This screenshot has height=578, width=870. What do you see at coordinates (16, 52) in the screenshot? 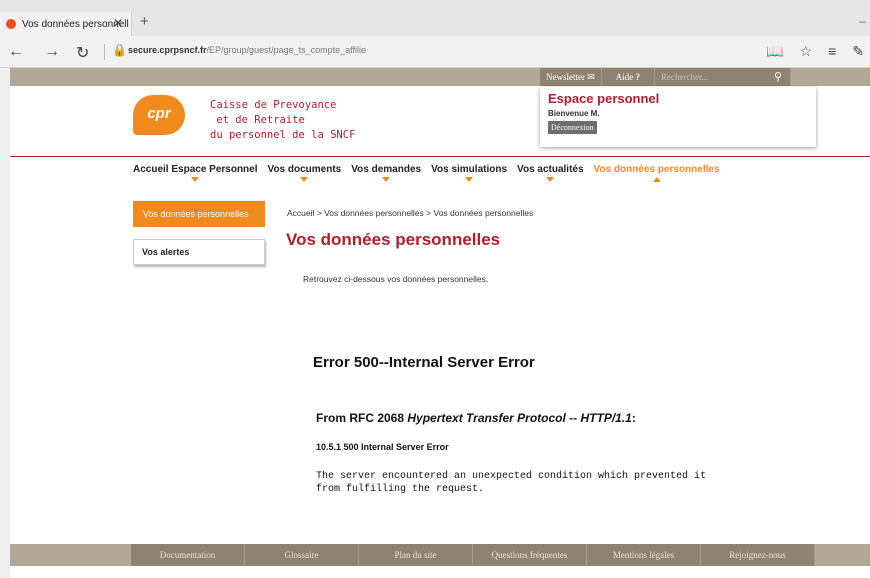
I see `back-arrow-icon: ←` at bounding box center [16, 52].